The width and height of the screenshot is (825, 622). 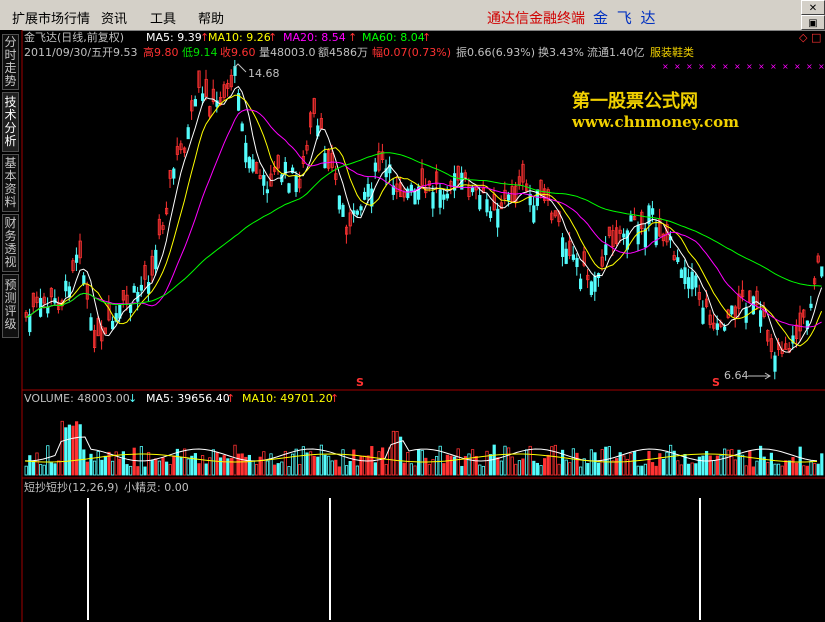 I want to click on info-high: 高9.80, so click(x=161, y=52).